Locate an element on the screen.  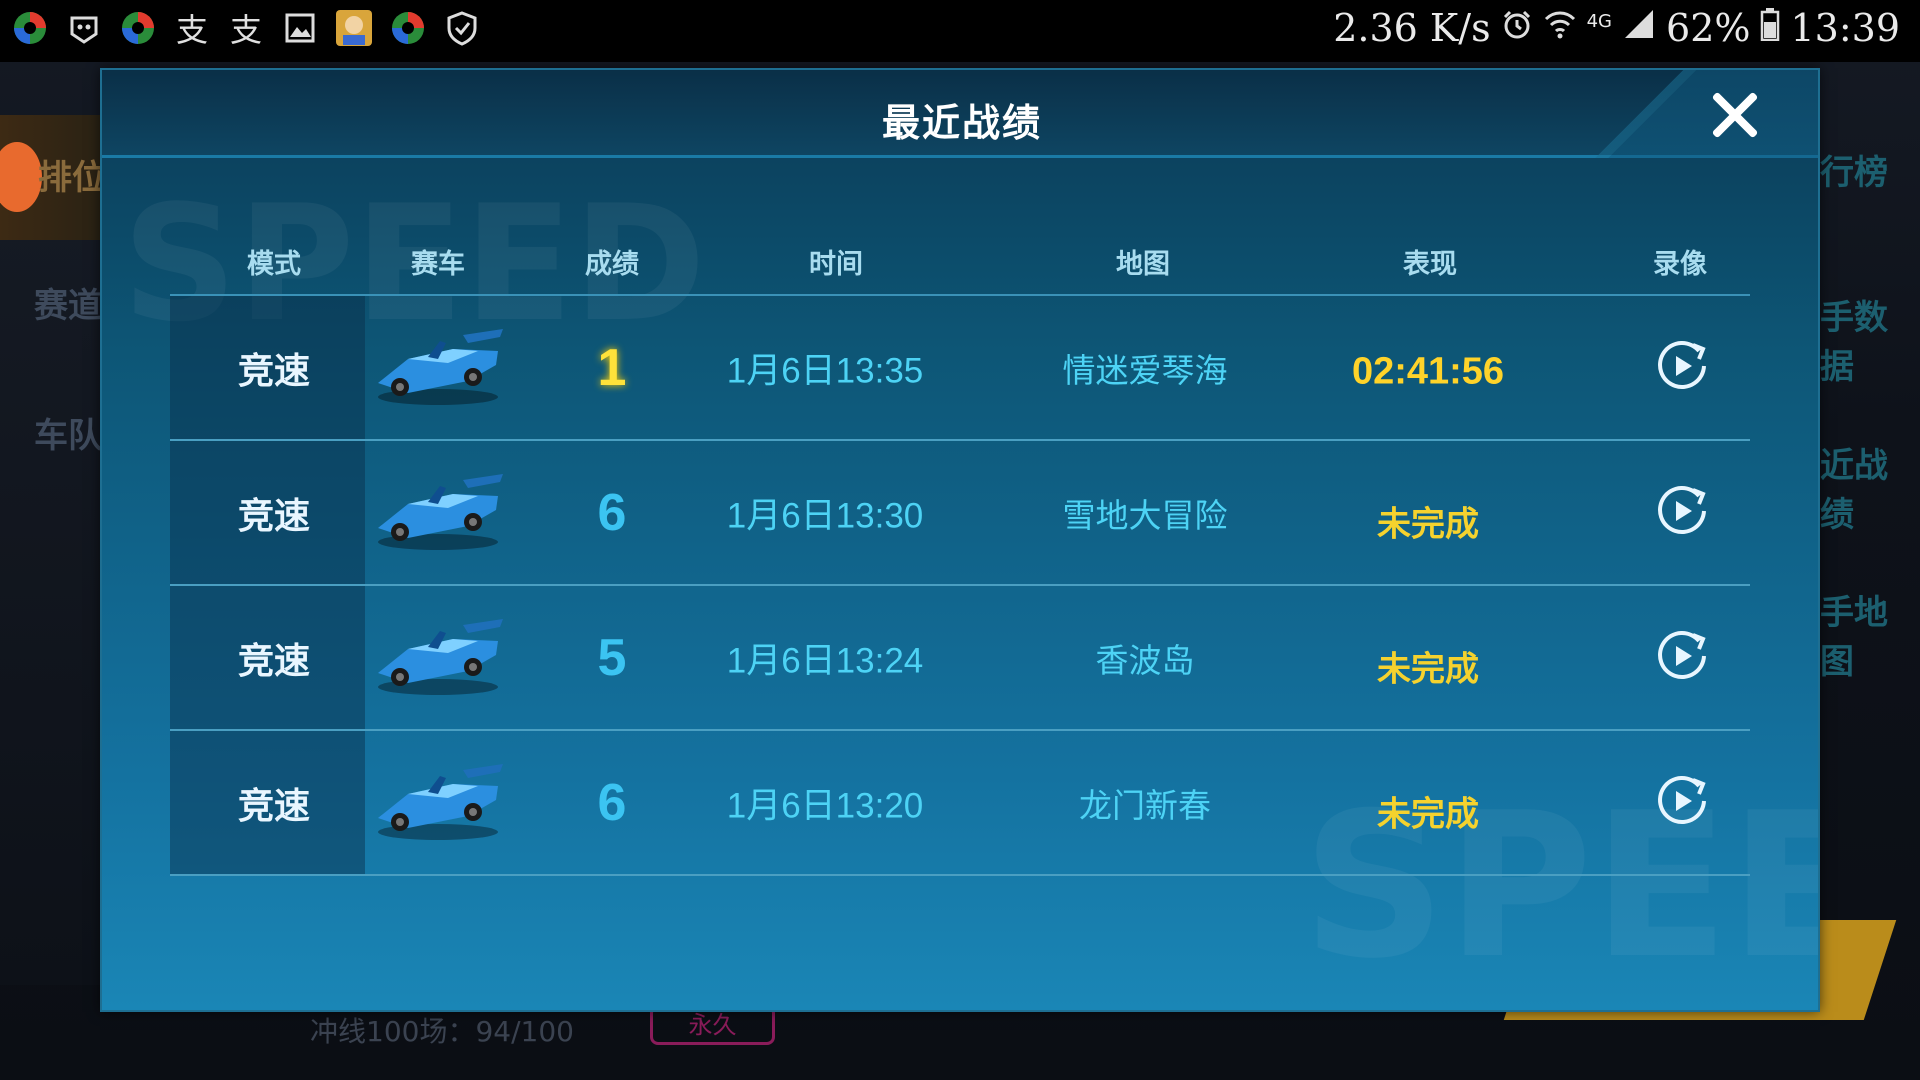
avatar-icon is located at coordinates (354, 28).